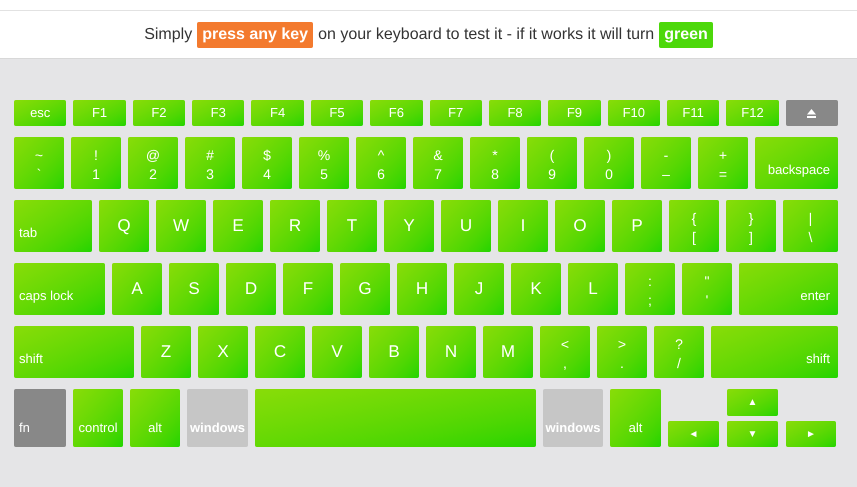 The height and width of the screenshot is (487, 857). I want to click on keyboard-key: Q, so click(124, 226).